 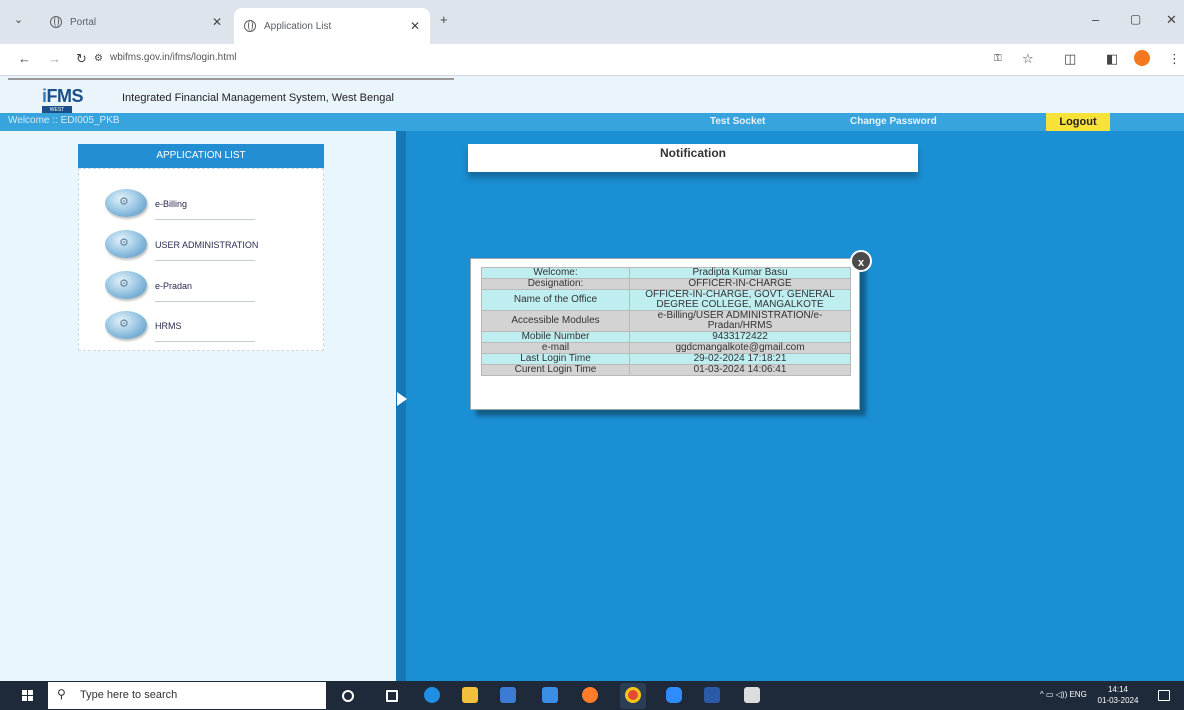 I want to click on word-icon, so click(x=712, y=695).